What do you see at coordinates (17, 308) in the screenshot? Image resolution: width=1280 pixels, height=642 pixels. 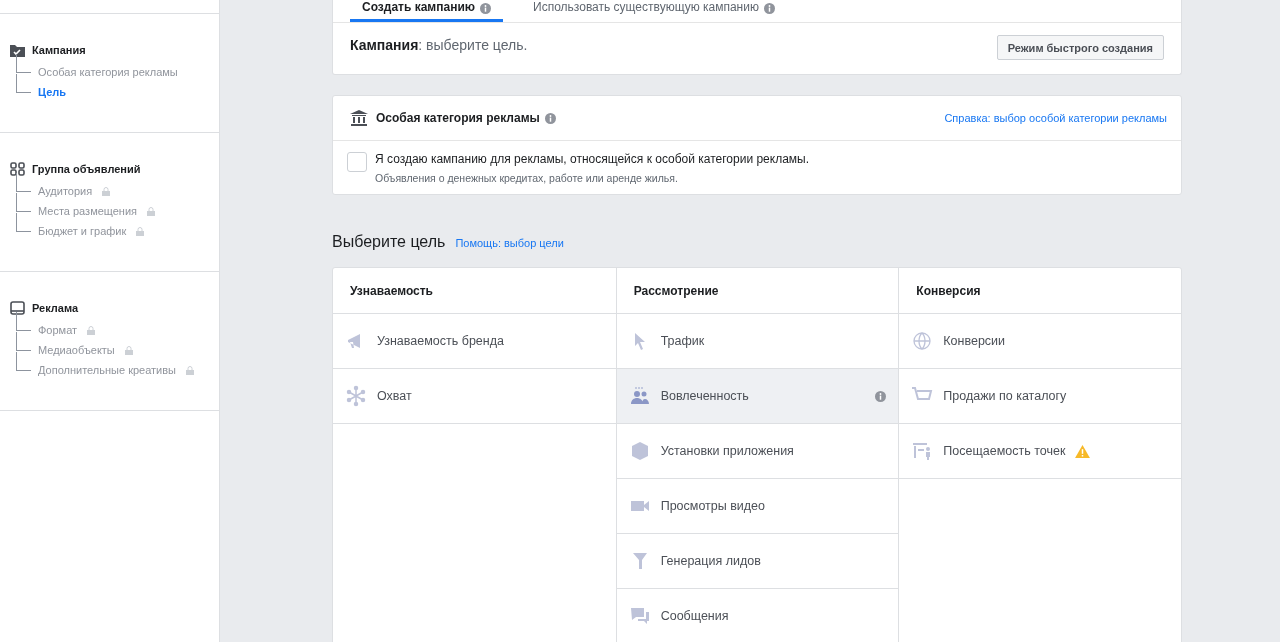 I see `tablet-icon` at bounding box center [17, 308].